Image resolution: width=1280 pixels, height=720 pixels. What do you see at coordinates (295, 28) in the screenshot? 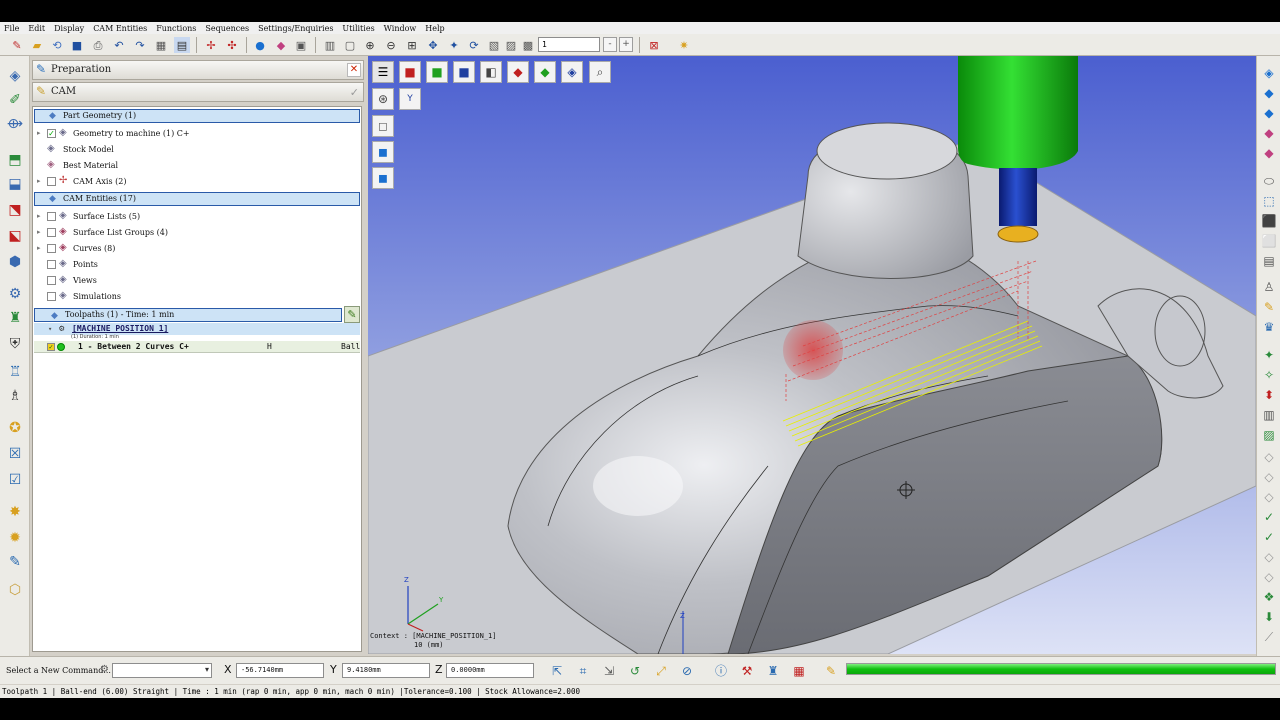
I see `menu-settings: Settings/Enquiries` at bounding box center [295, 28].